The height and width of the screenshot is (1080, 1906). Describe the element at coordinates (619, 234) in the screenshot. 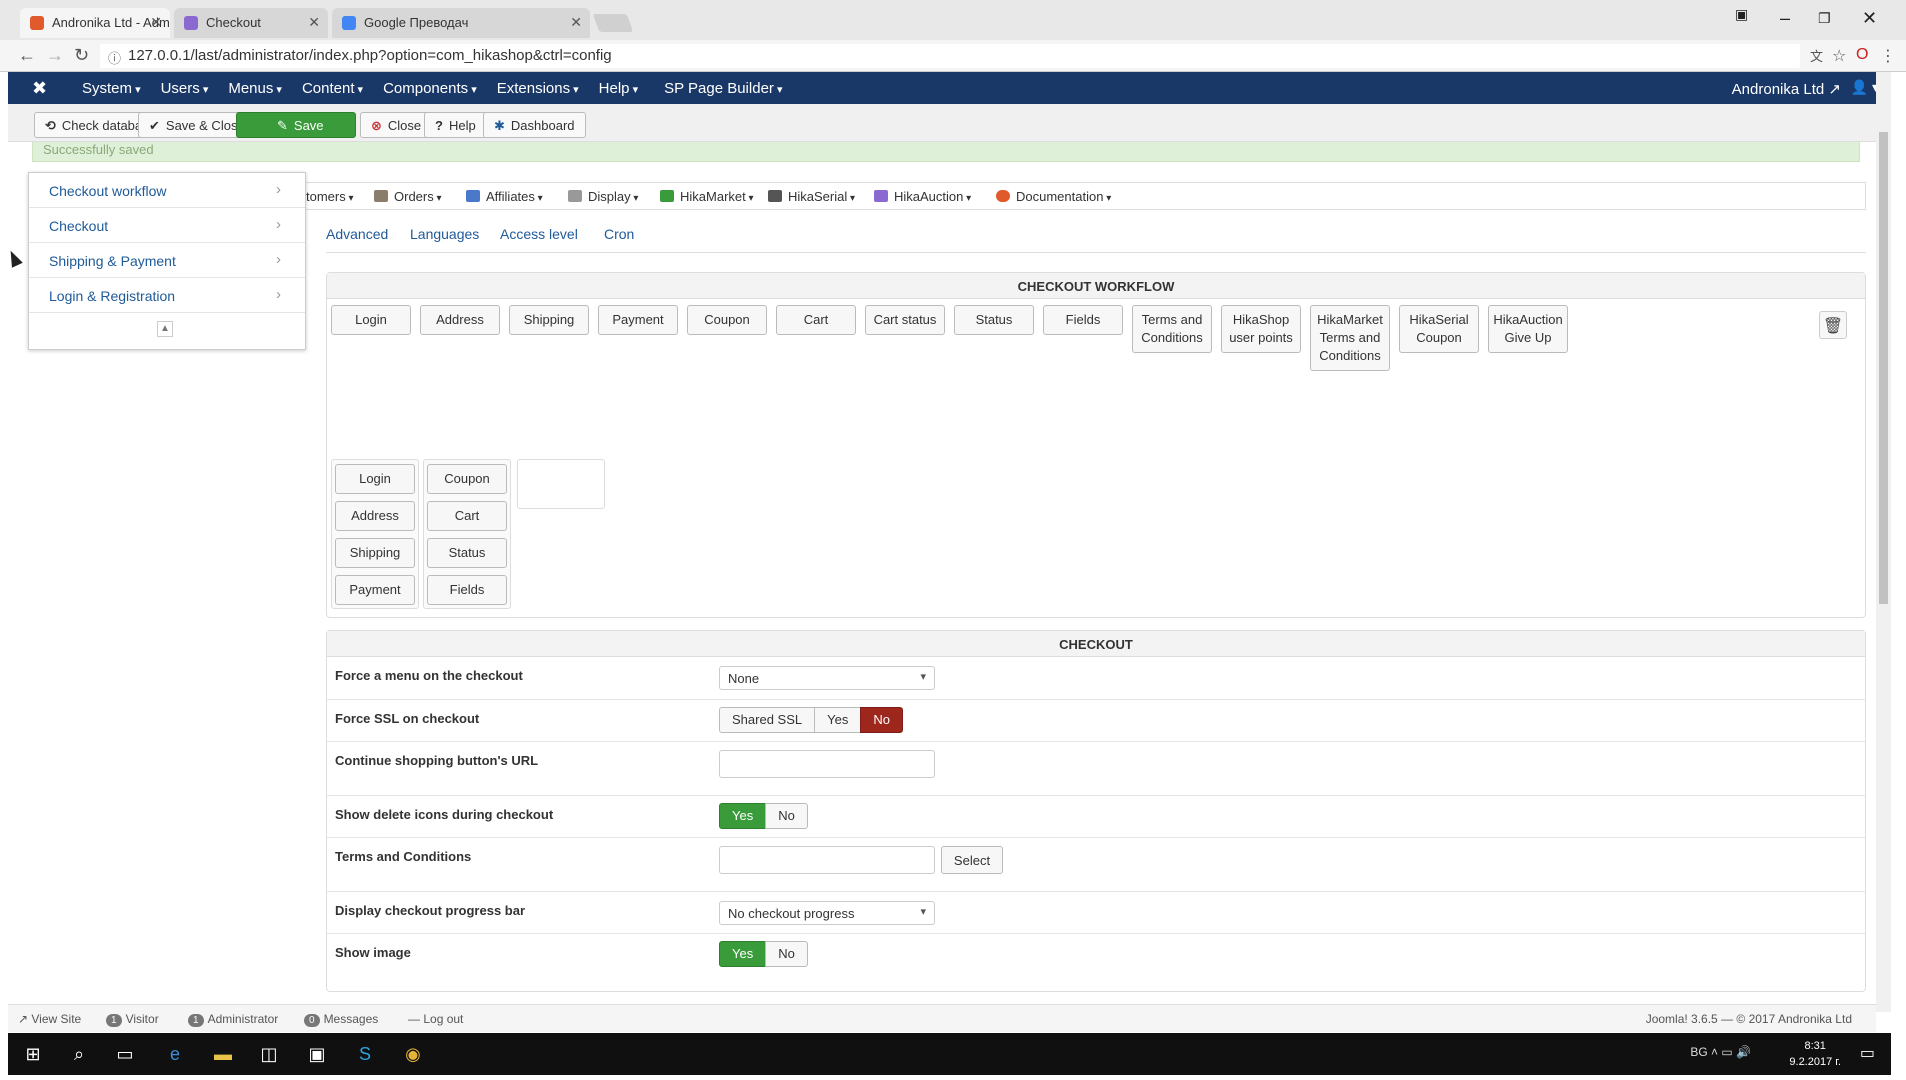

I see `tab-cron: Cron` at that location.